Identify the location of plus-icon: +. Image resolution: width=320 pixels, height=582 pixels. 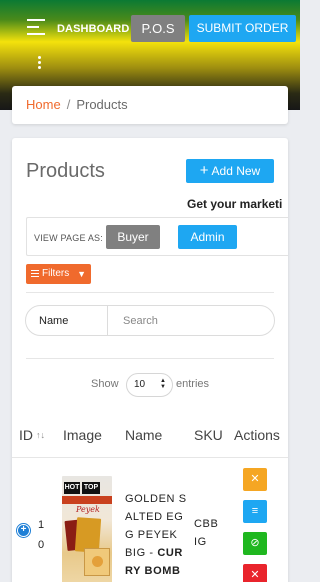
(204, 170).